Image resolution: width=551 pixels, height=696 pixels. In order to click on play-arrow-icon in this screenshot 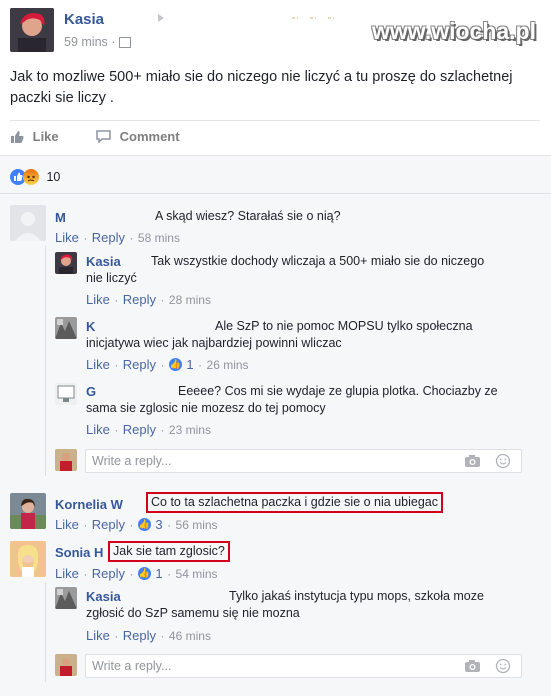, I will do `click(161, 18)`.